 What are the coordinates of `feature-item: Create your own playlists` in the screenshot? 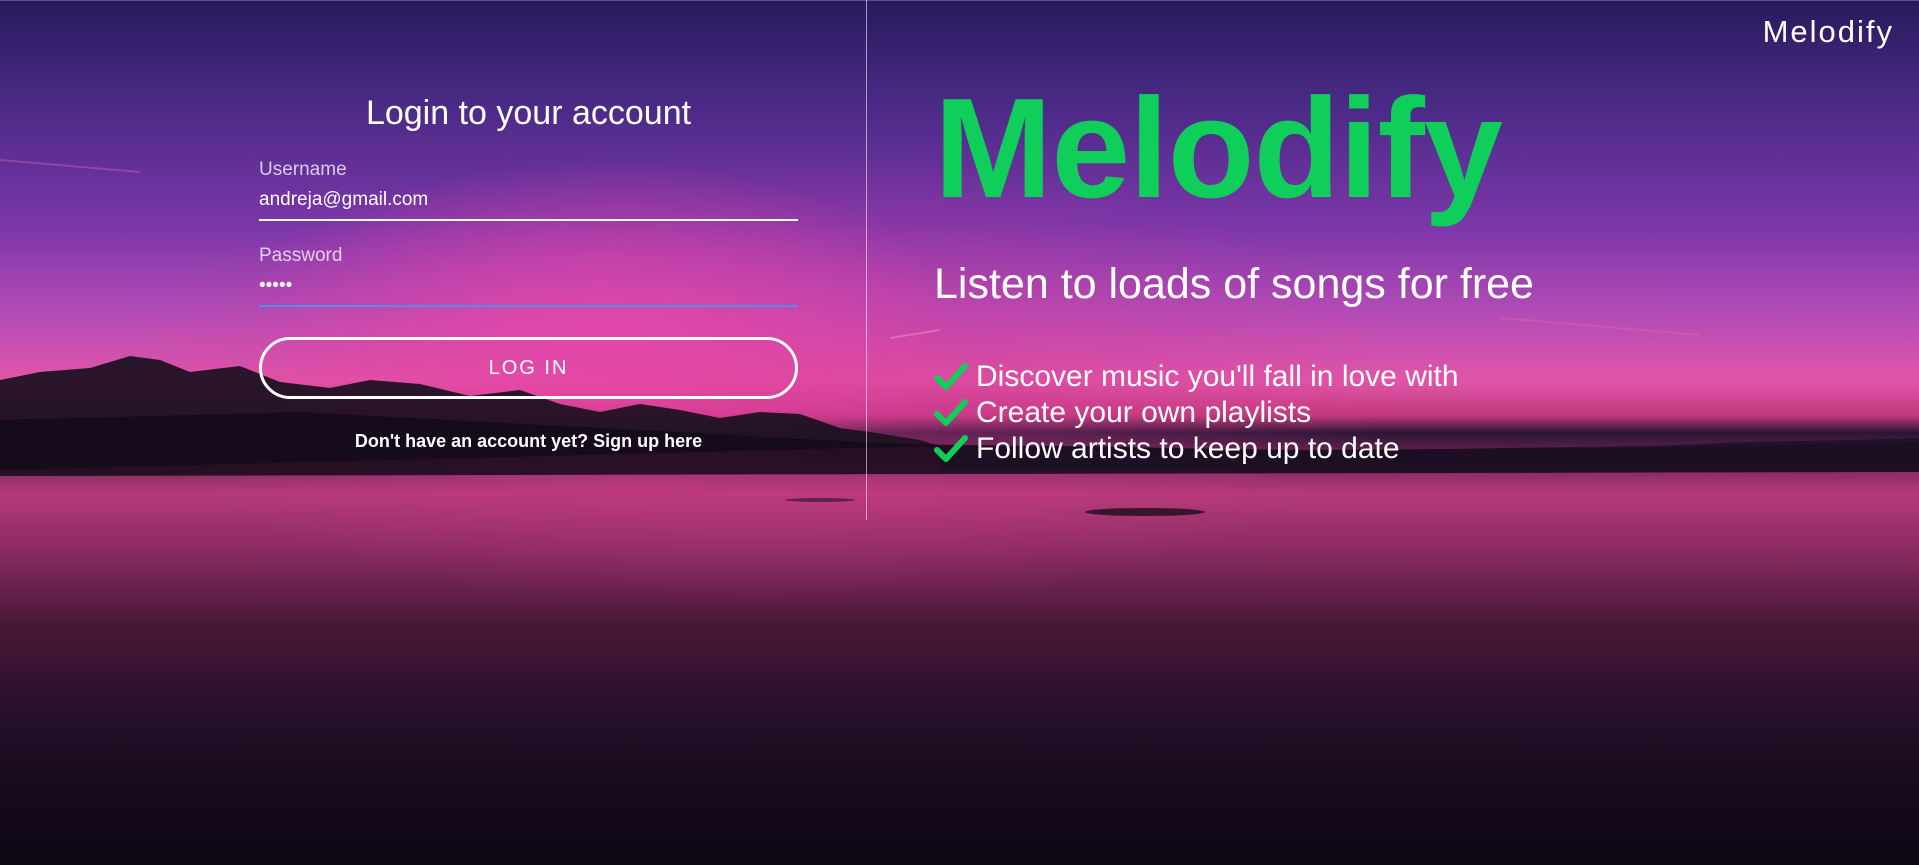 It's located at (1384, 413).